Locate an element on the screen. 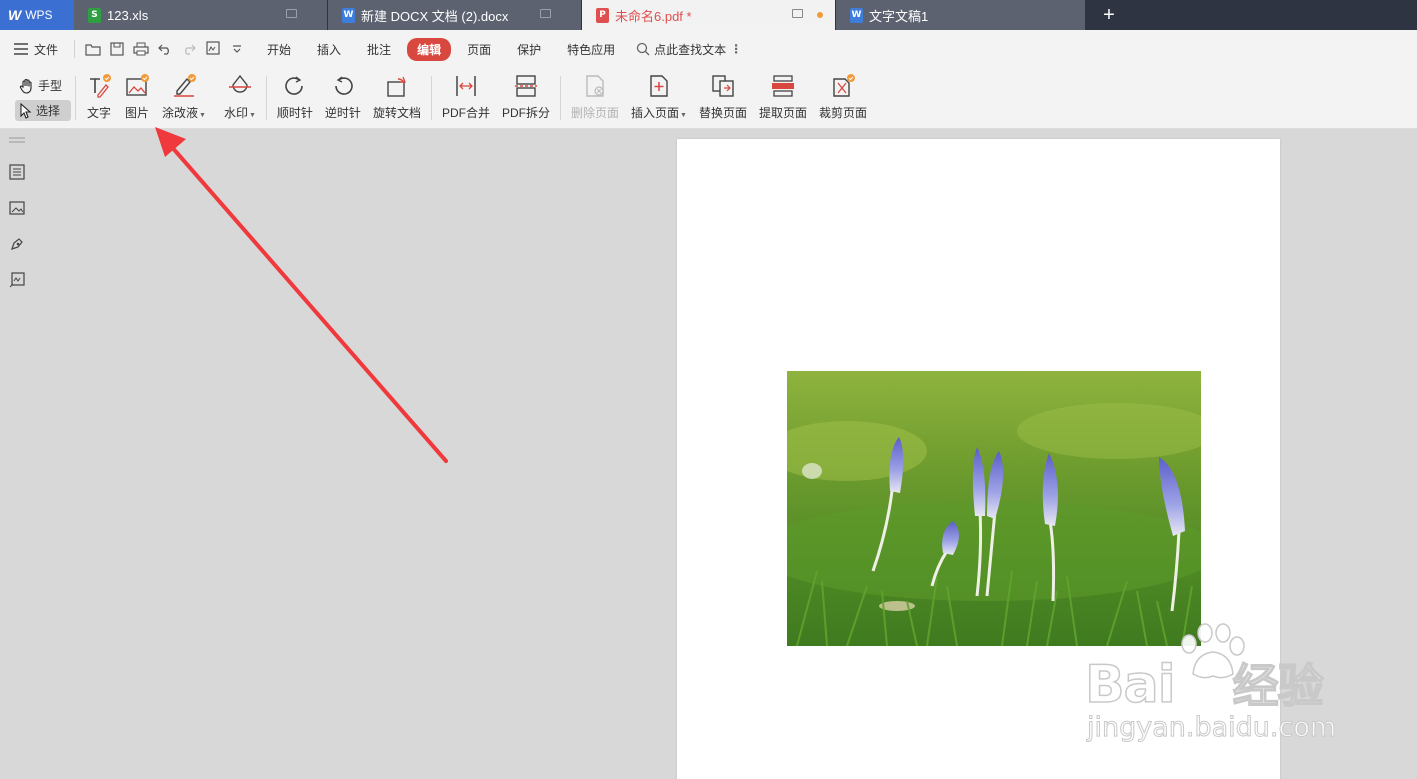 This screenshot has height=779, width=1417. insert-page-label: 插入页面▼ is located at coordinates (659, 113).